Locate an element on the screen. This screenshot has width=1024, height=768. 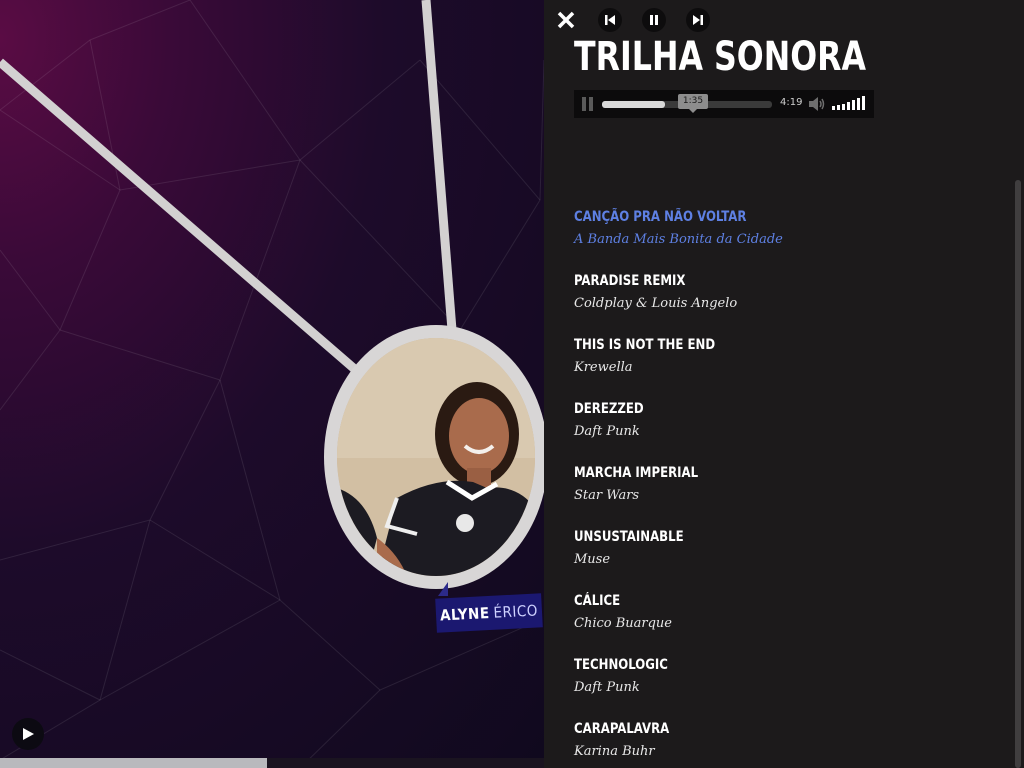
track-title: MARCHA IMPERIAL is located at coordinates (636, 473).